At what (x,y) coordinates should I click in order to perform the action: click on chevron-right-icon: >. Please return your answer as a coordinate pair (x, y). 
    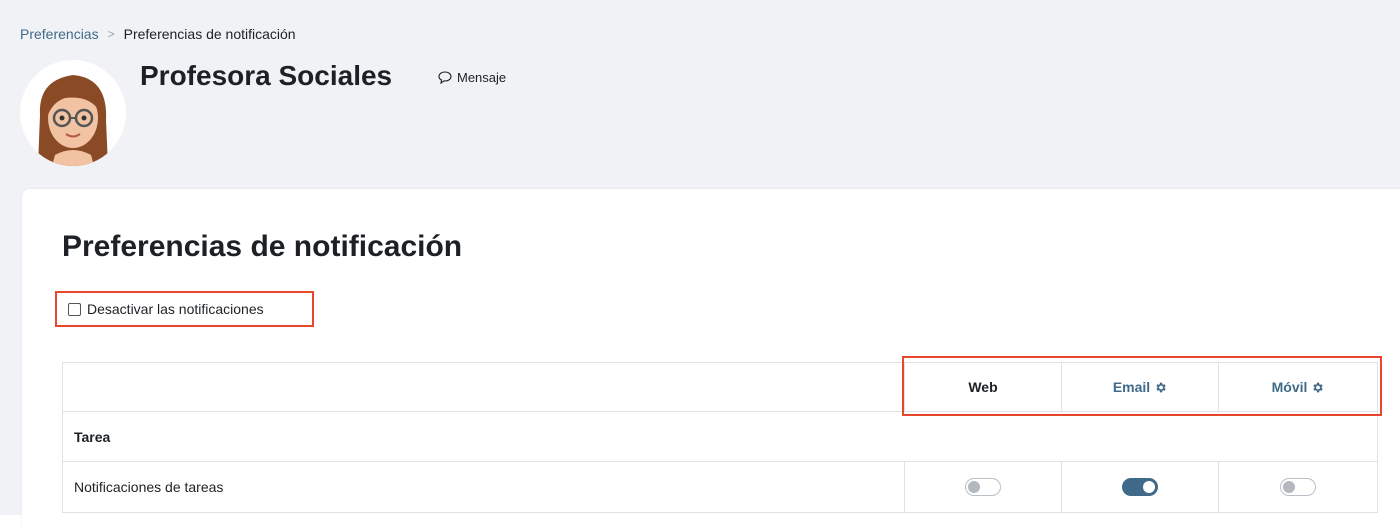
    Looking at the image, I should click on (111, 34).